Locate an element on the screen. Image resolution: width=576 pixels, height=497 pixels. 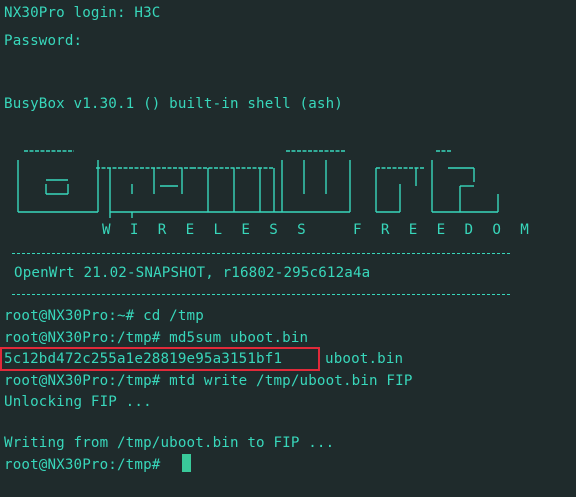
md5-hash-value: 5c12bd472c255a1e28819e95a3151bf1 is located at coordinates (143, 359).